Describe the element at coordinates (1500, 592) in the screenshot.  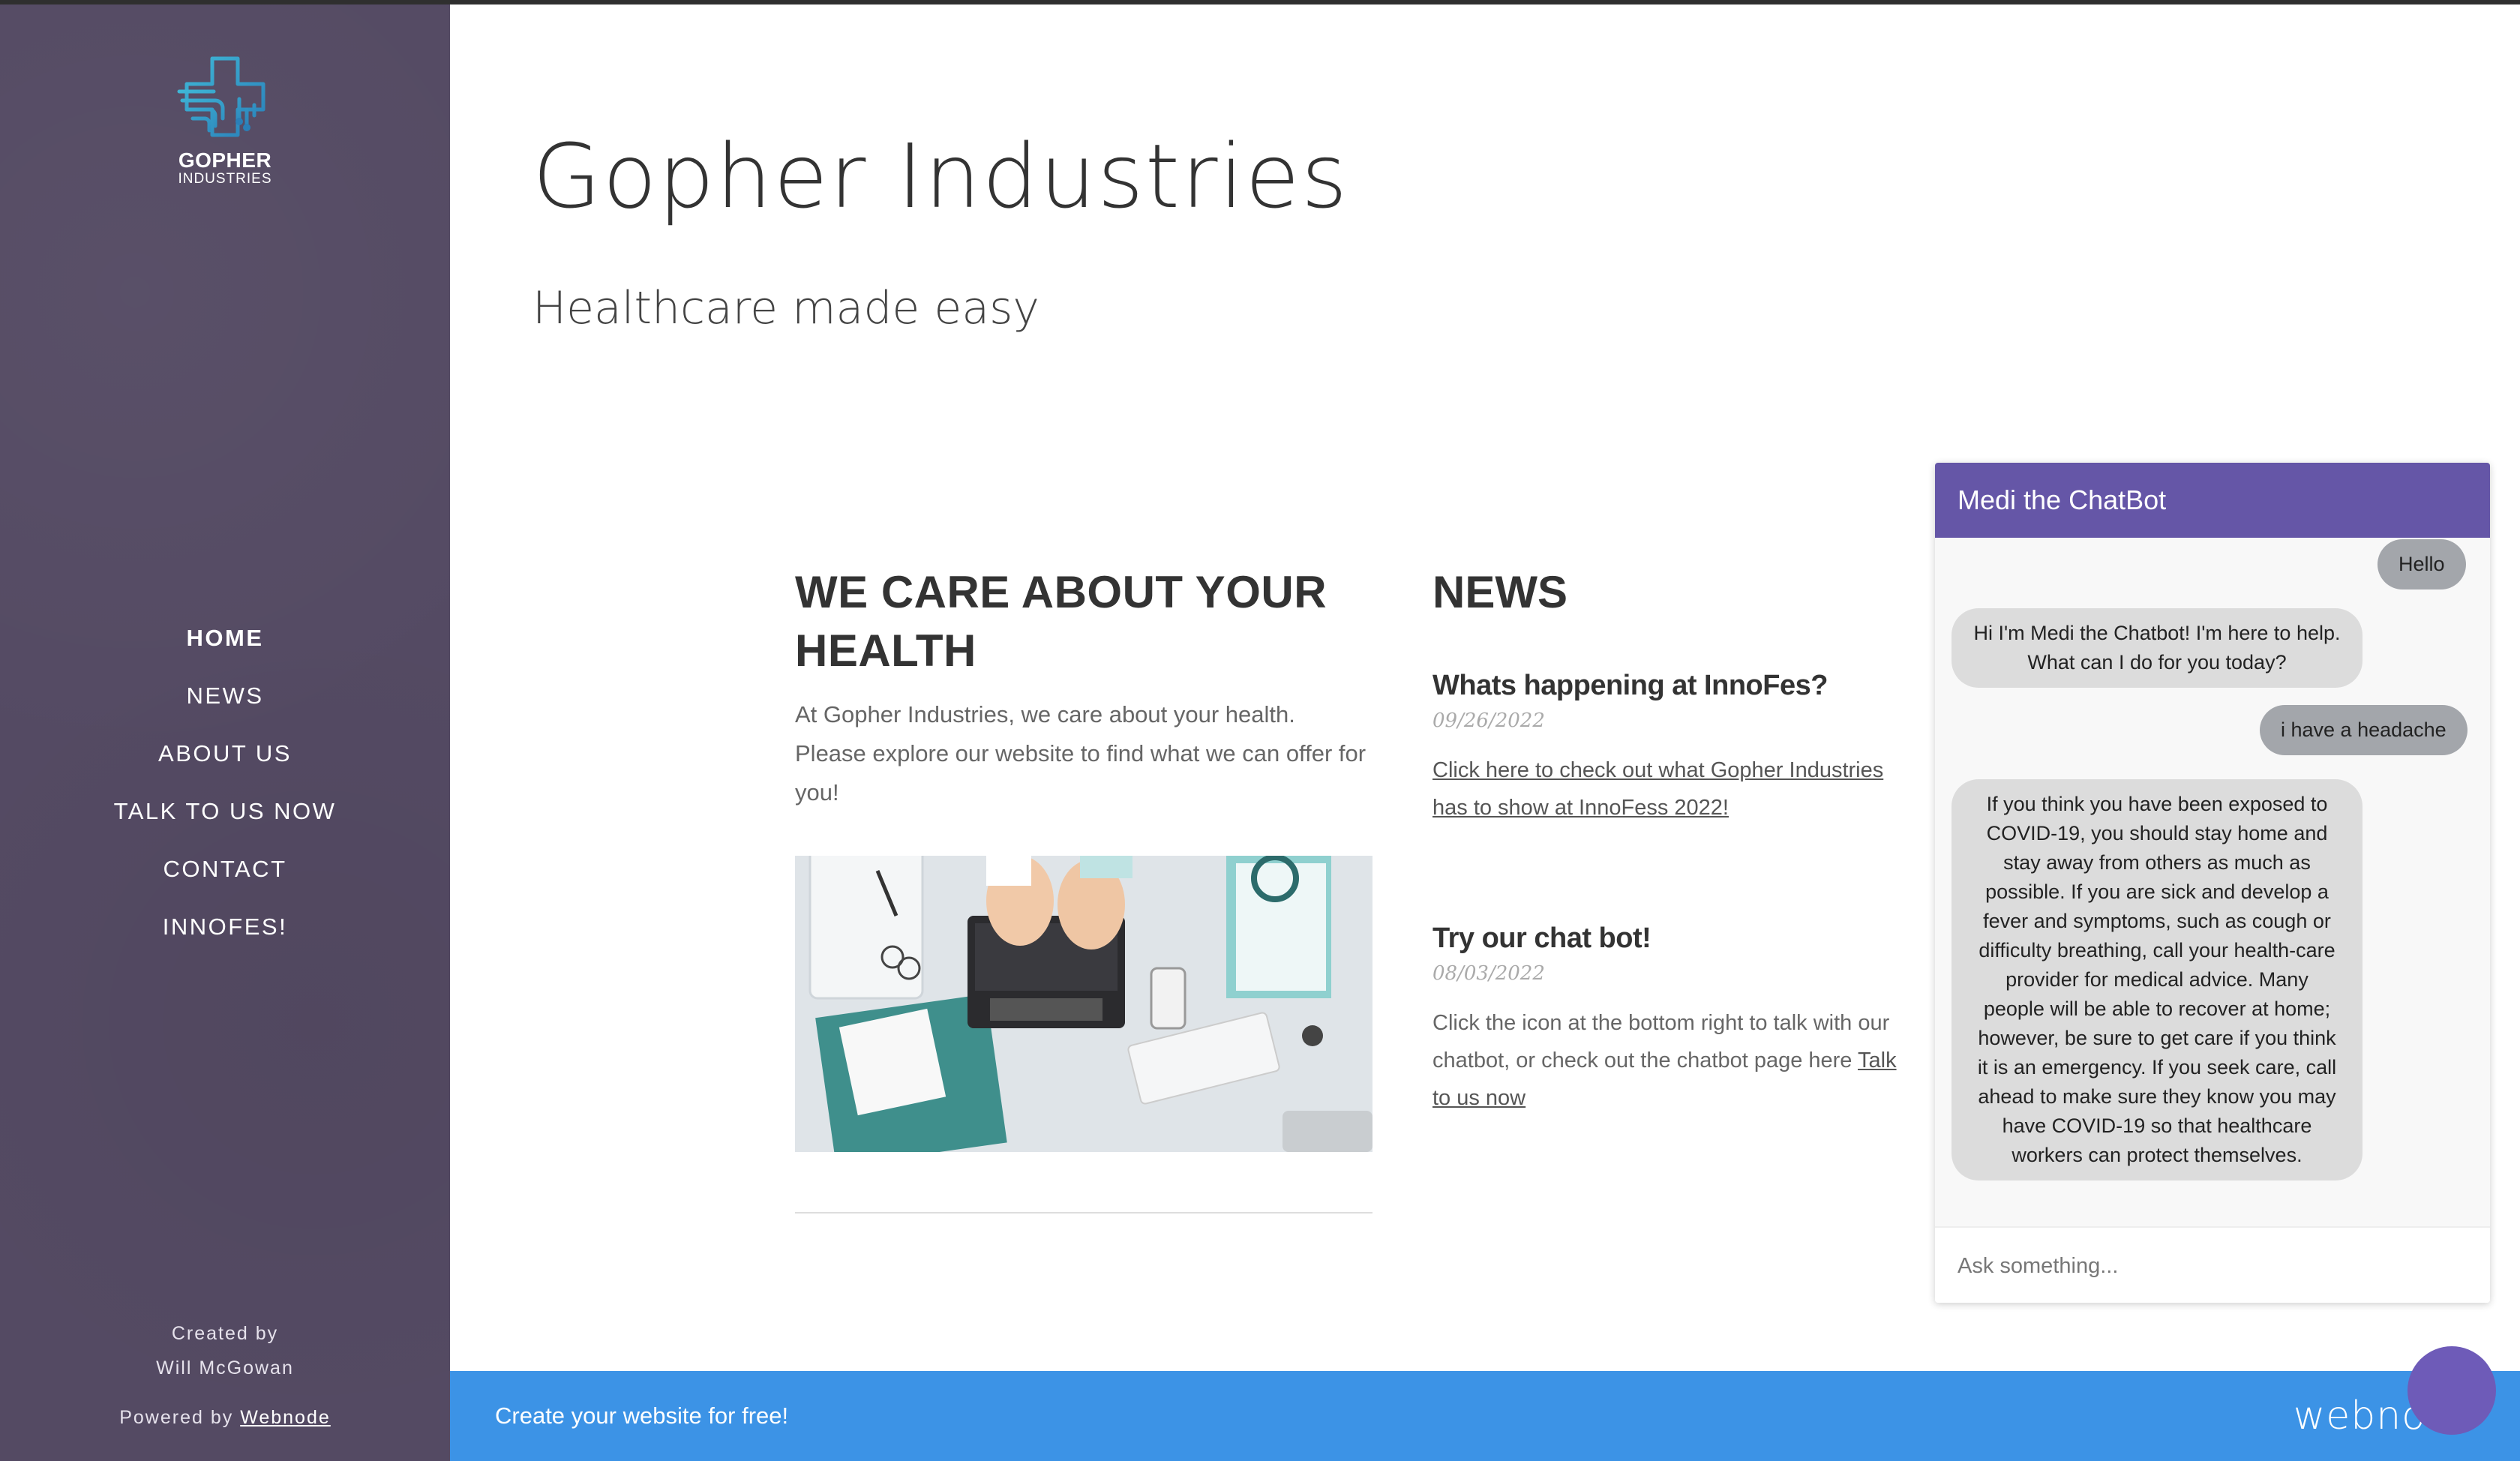
I see `news-heading: NEWS` at that location.